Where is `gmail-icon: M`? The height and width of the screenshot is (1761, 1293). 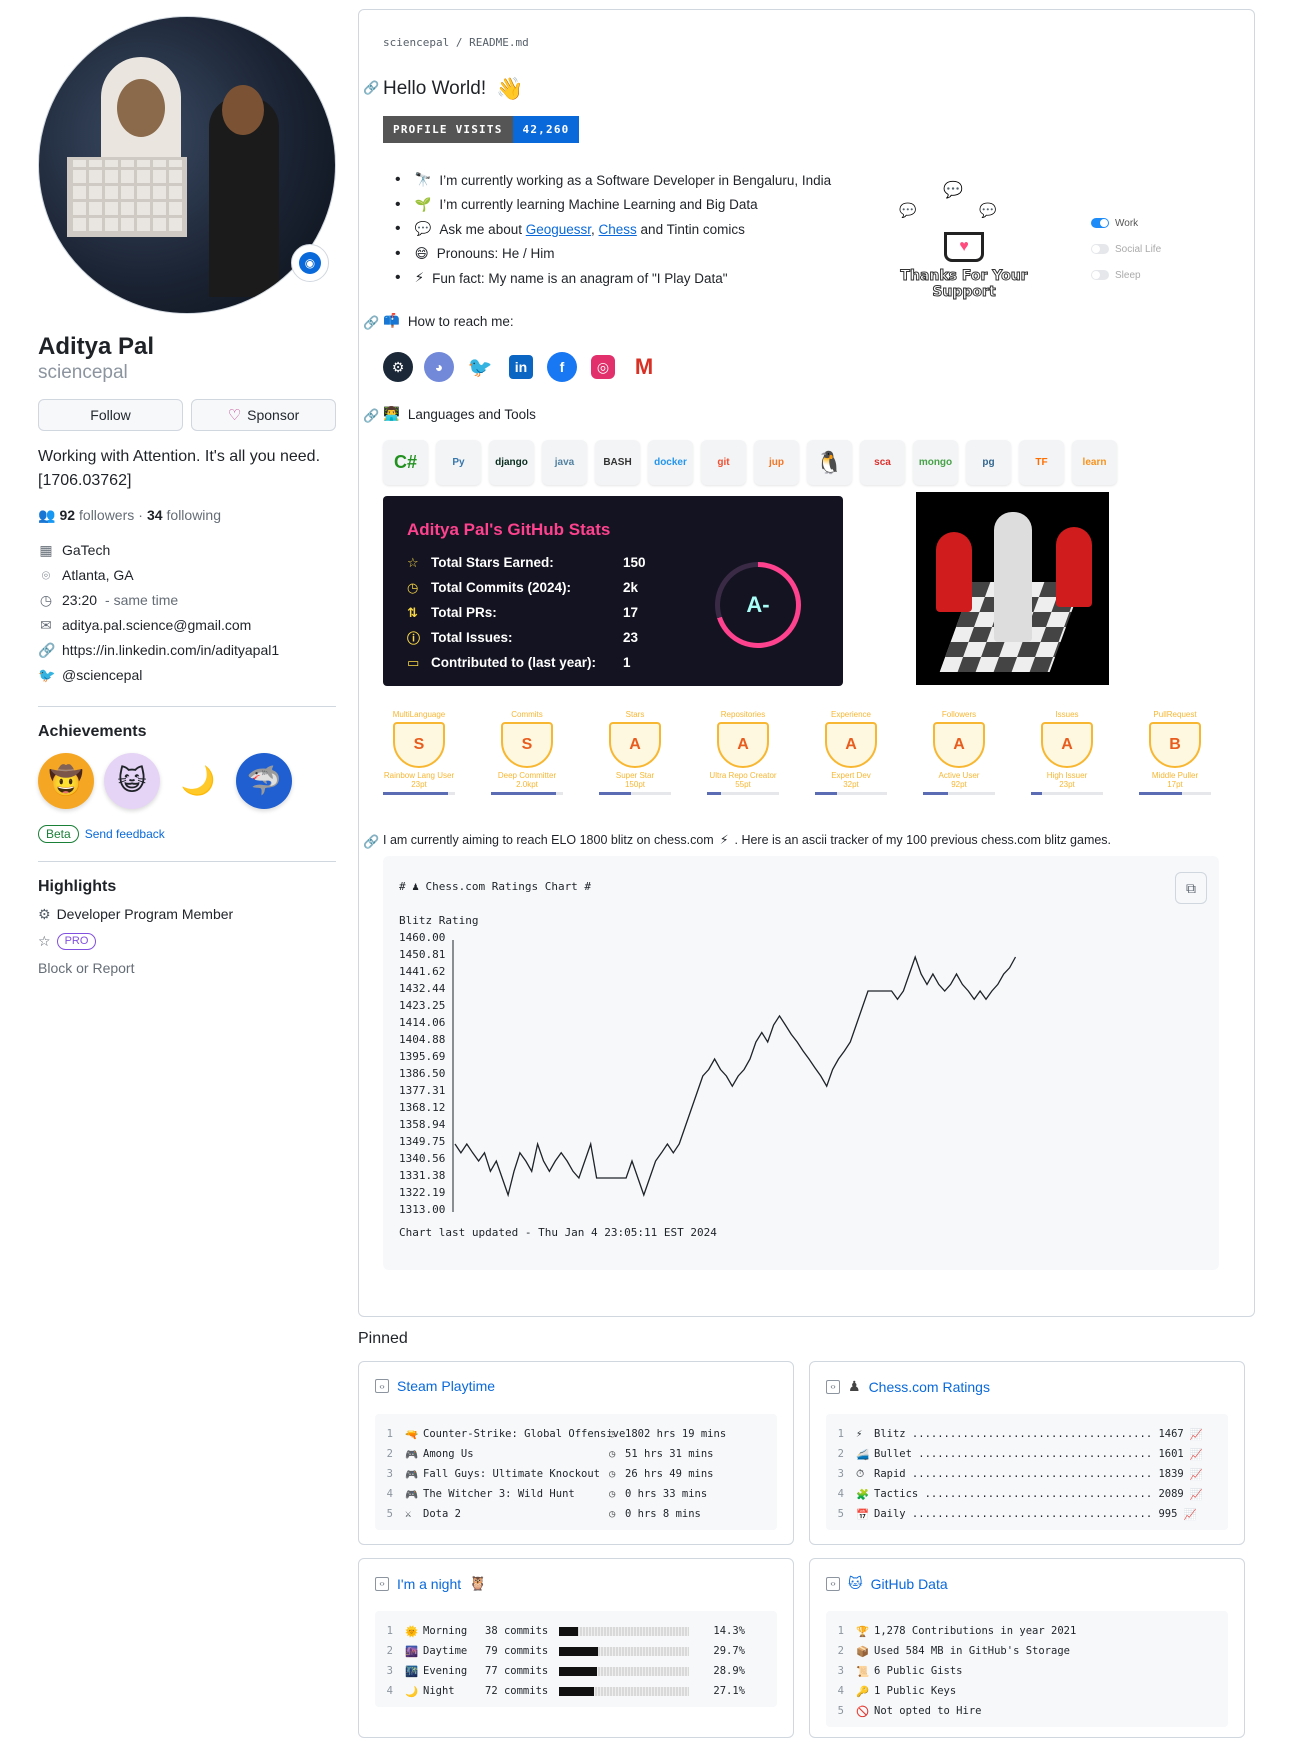 gmail-icon: M is located at coordinates (644, 367).